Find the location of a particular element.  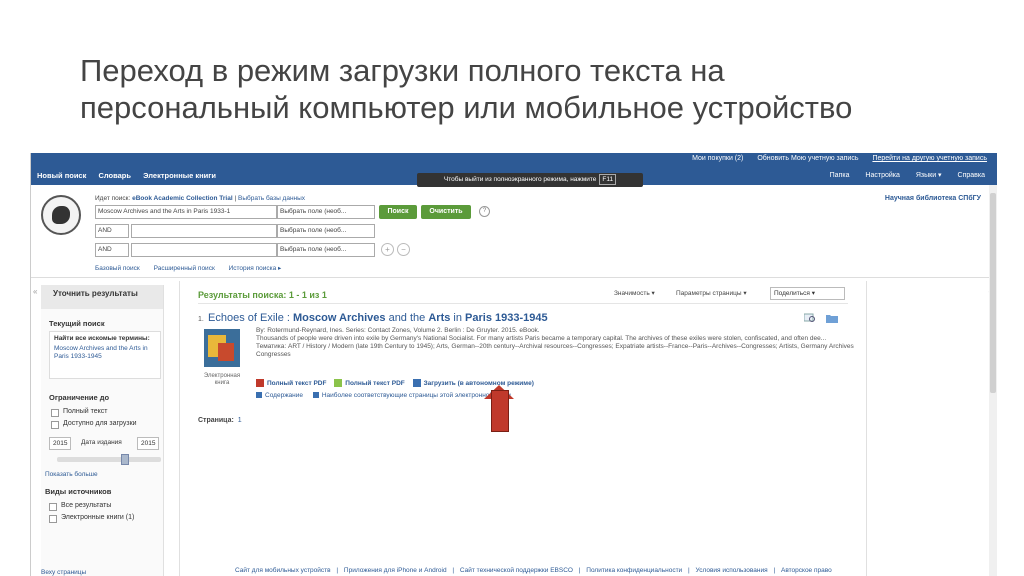

bool-select-2: AND is located at coordinates (112, 250).